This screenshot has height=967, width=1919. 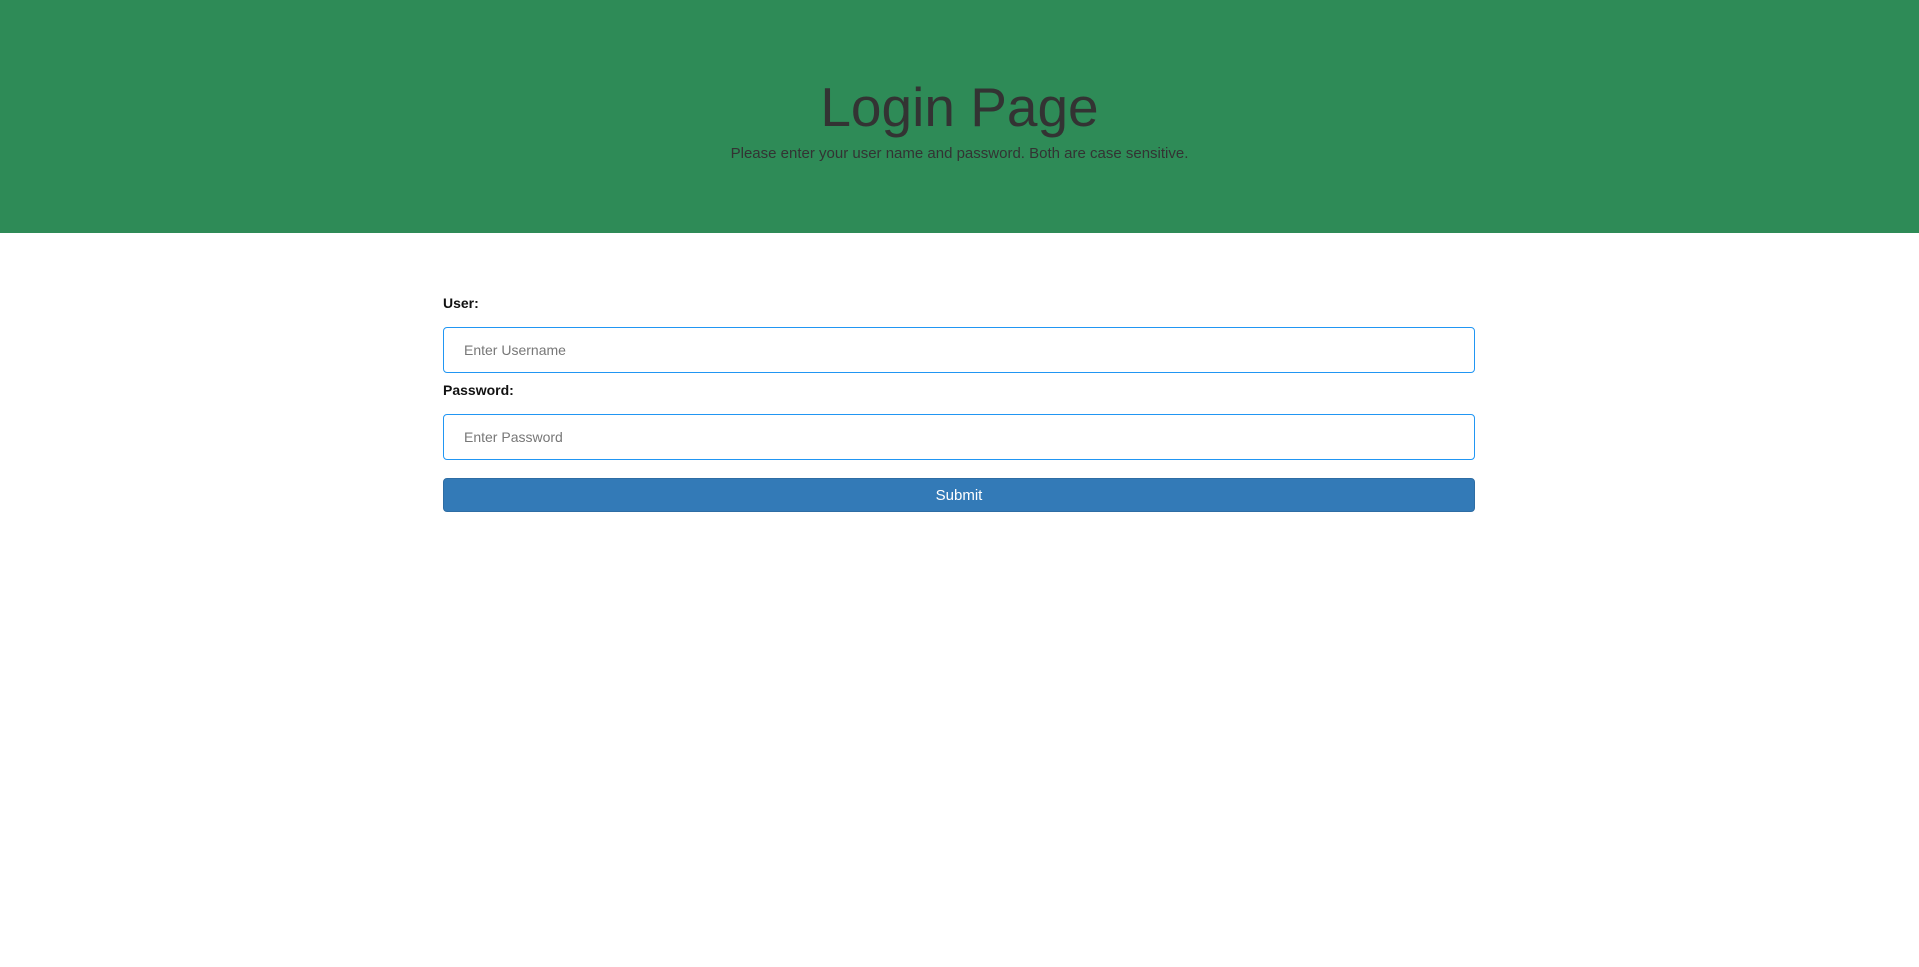 What do you see at coordinates (959, 495) in the screenshot?
I see `submit-button: Submit` at bounding box center [959, 495].